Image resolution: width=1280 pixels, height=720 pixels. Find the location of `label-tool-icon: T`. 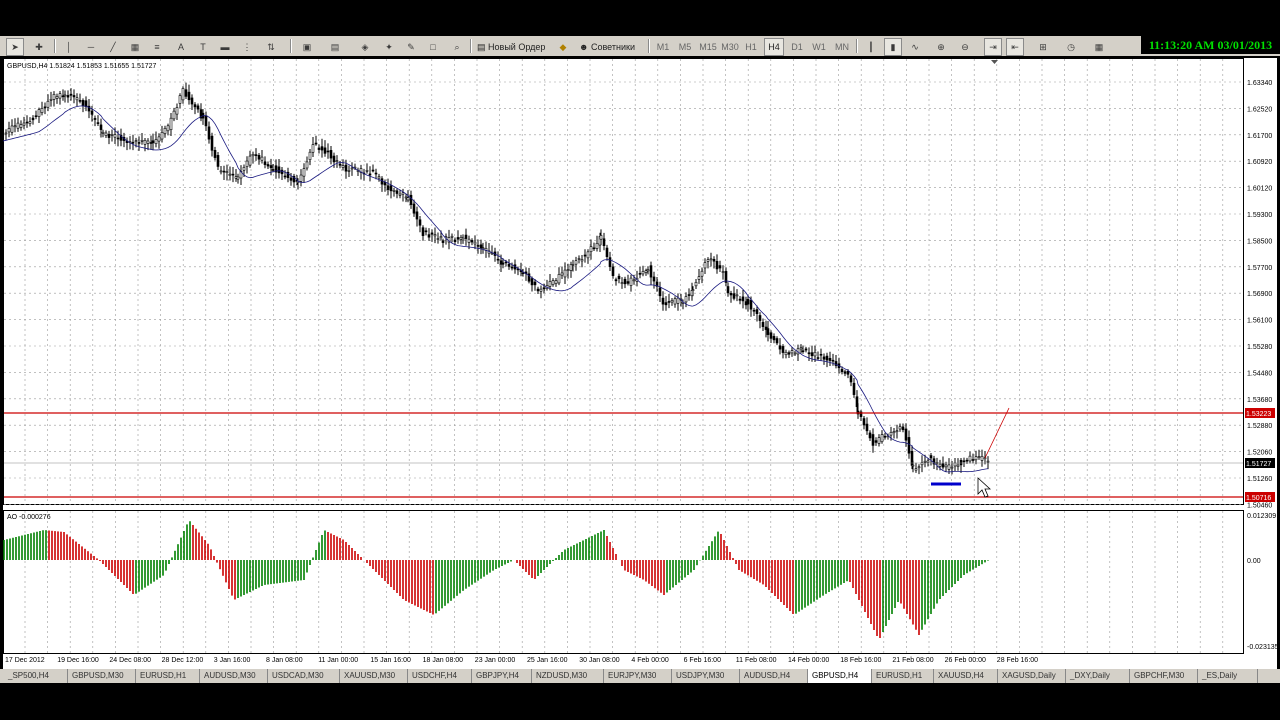

label-tool-icon: T is located at coordinates (203, 47).